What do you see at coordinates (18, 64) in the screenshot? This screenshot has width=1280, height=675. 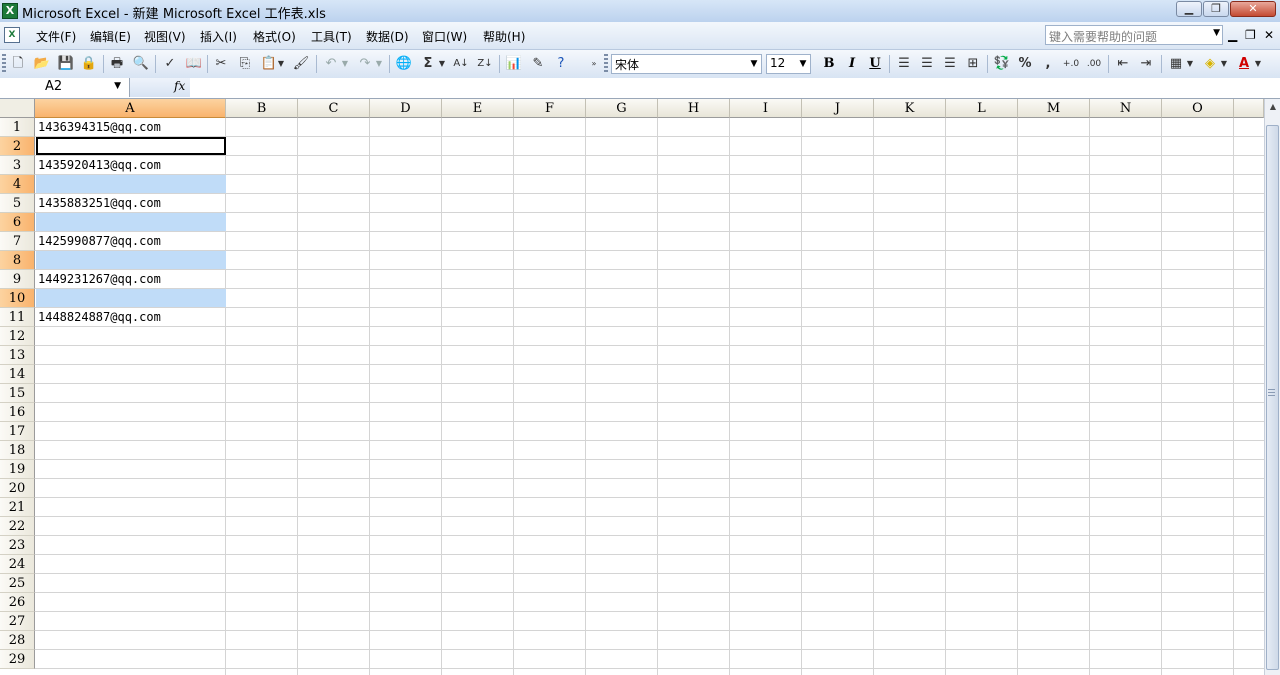 I see `new-icon: 🗋` at bounding box center [18, 64].